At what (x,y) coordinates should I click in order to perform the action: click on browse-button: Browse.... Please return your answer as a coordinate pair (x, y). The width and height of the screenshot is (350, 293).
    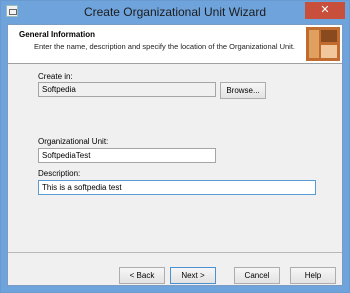
    Looking at the image, I should click on (243, 90).